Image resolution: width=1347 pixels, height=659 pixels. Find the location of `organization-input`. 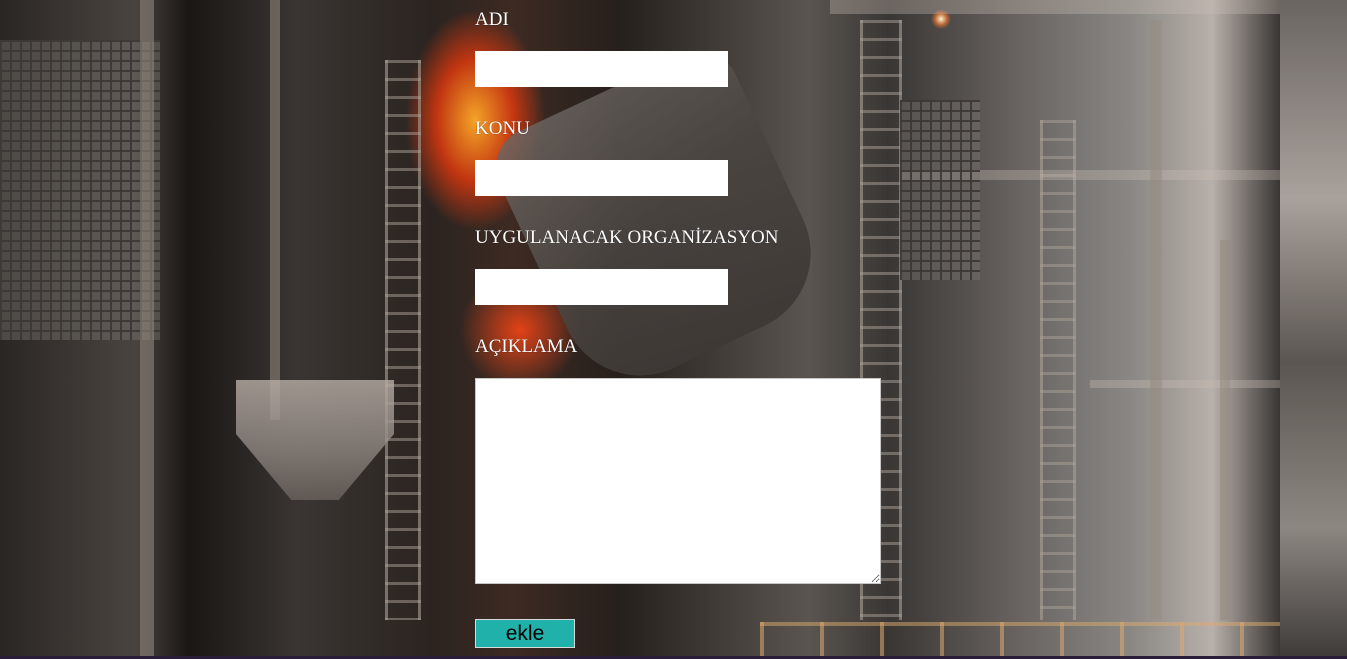

organization-input is located at coordinates (601, 287).